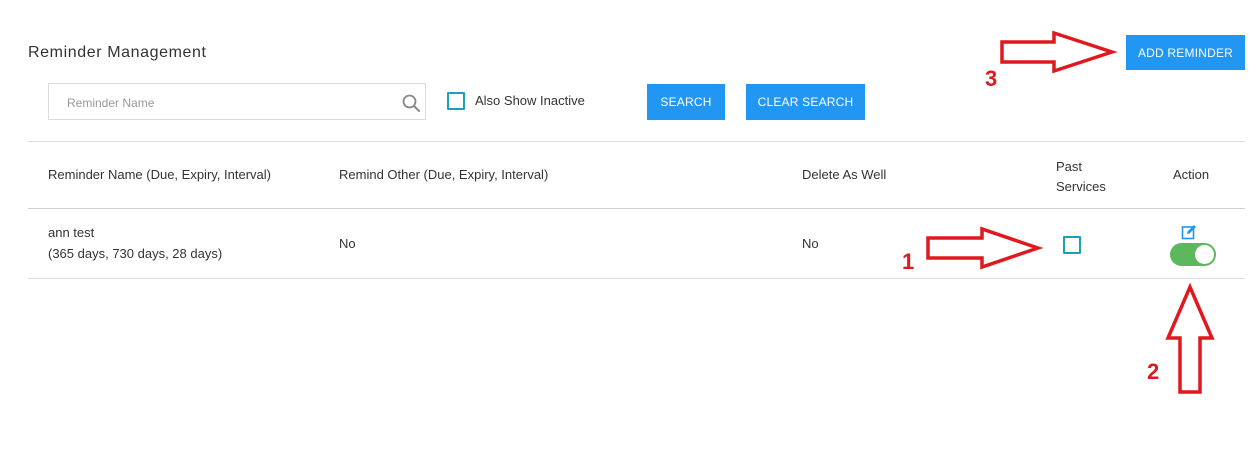 Image resolution: width=1258 pixels, height=455 pixels. What do you see at coordinates (1189, 232) in the screenshot?
I see `edit-icon` at bounding box center [1189, 232].